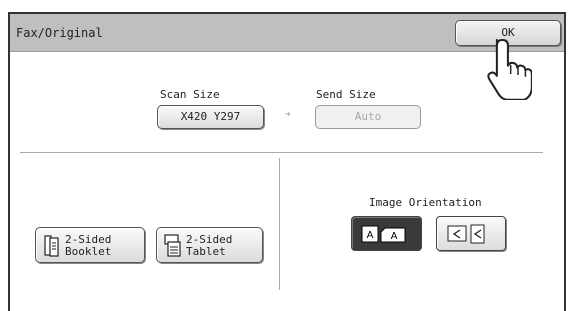  I want to click on two-sided-booklet-button: 2-Sided Booklet, so click(90, 245).